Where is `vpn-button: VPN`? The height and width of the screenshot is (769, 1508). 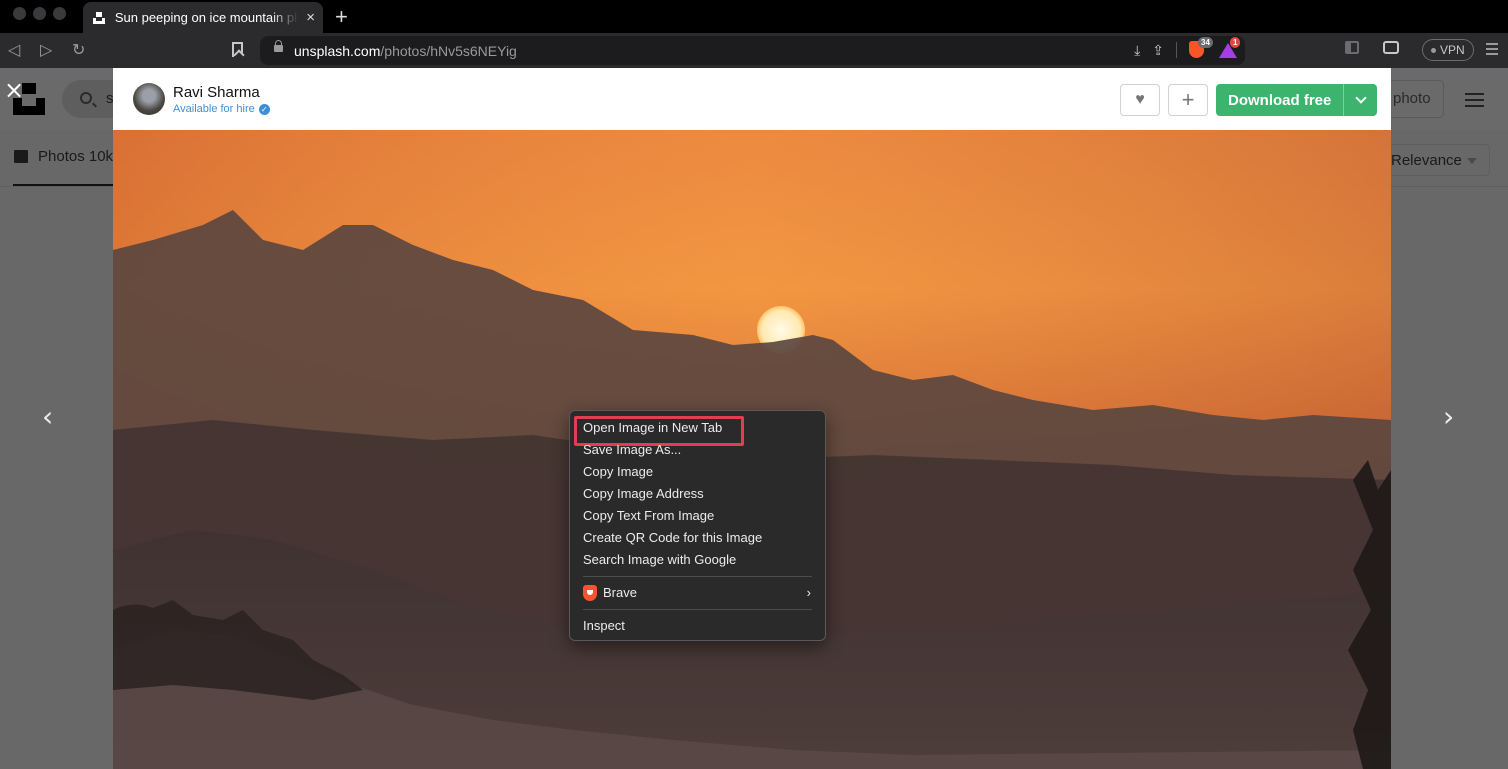
vpn-button: VPN is located at coordinates (1448, 50).